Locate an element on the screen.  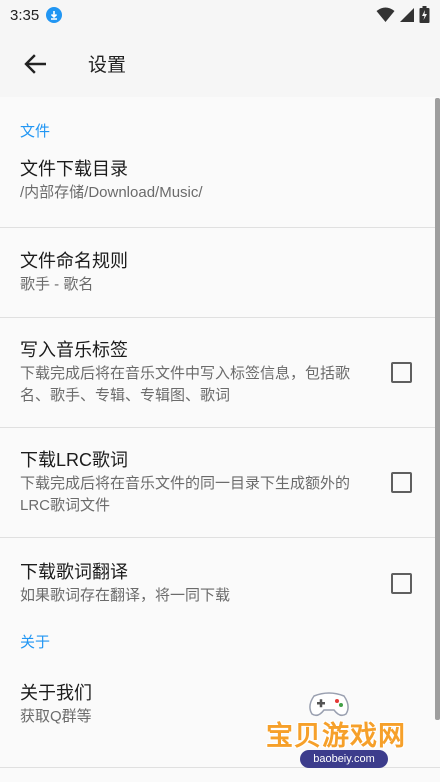
arrow-back-icon is located at coordinates (35, 63).